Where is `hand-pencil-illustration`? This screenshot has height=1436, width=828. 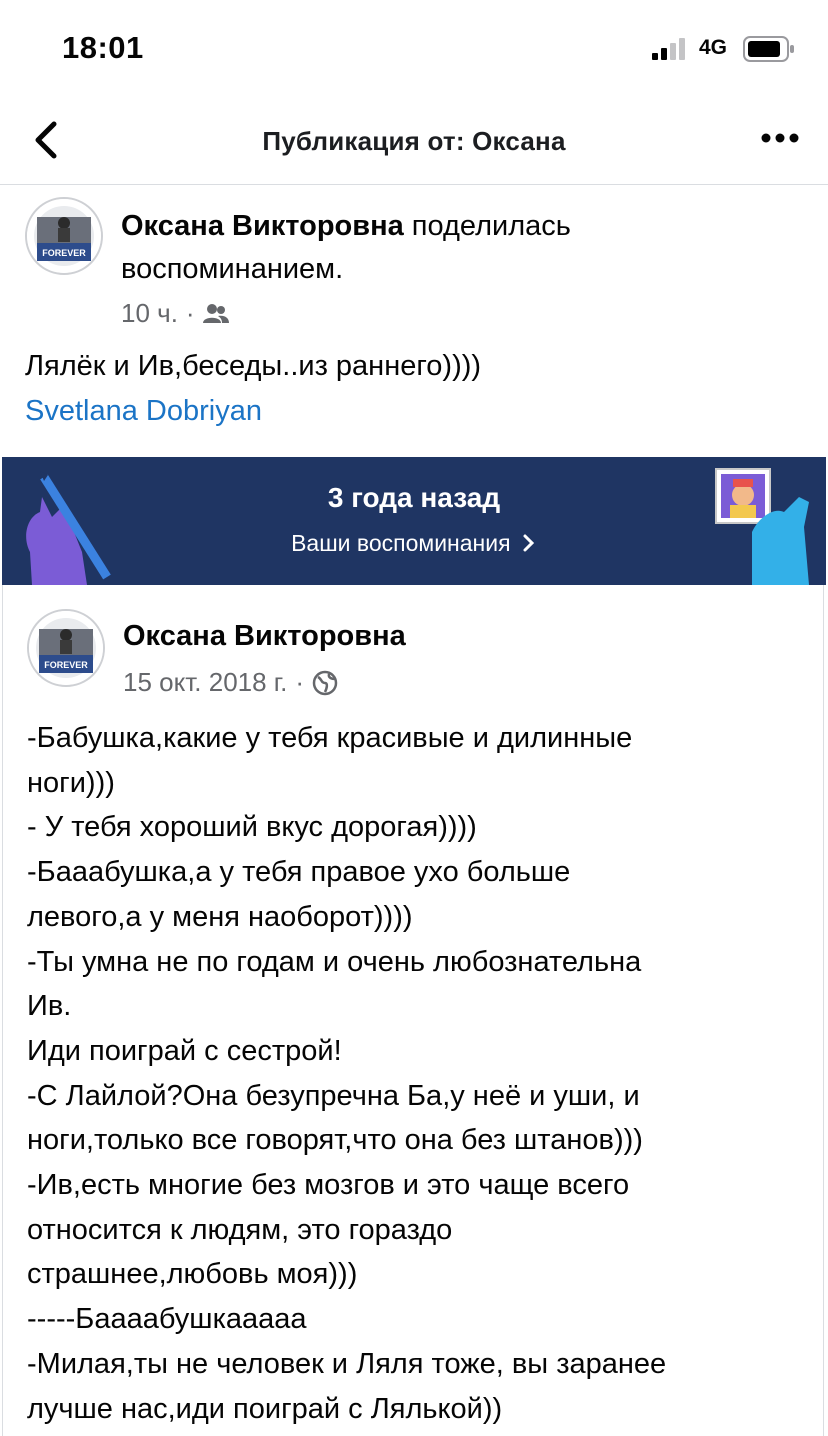
hand-pencil-illustration is located at coordinates (68, 528).